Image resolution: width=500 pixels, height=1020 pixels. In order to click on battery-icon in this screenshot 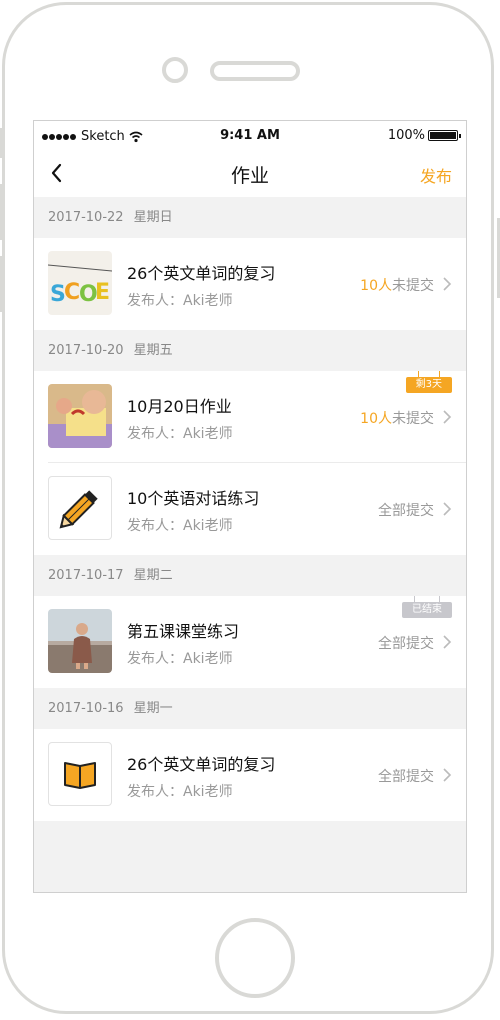, I will do `click(444, 135)`.